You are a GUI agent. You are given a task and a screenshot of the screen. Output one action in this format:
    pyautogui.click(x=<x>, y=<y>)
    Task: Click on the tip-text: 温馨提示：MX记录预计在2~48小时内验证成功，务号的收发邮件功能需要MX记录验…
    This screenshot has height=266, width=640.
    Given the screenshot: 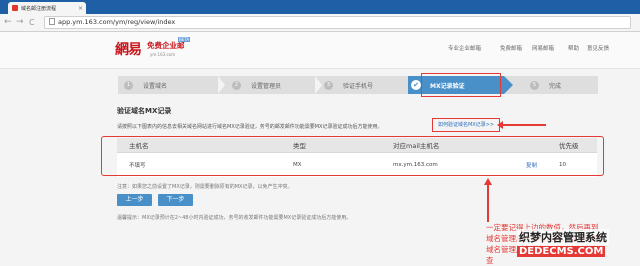 What is the action you would take?
    pyautogui.click(x=234, y=218)
    